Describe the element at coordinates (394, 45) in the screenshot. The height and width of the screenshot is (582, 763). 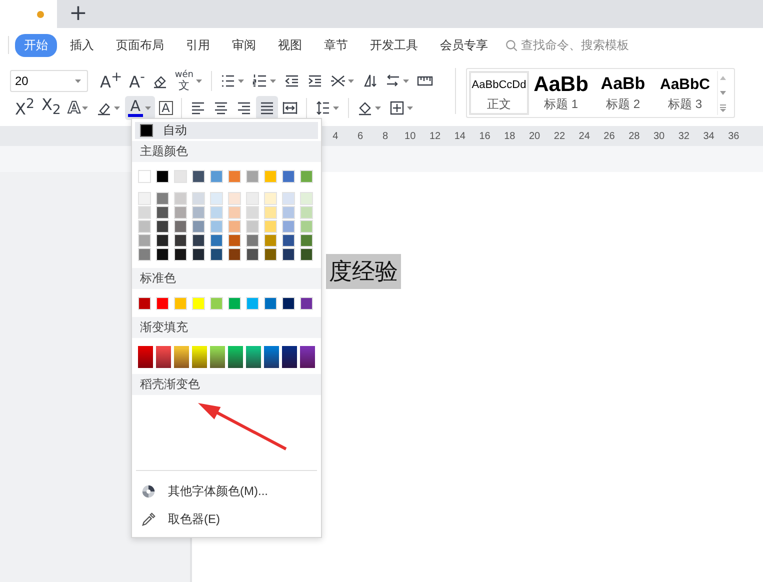
I see `ribbon-tab: 开发工具` at that location.